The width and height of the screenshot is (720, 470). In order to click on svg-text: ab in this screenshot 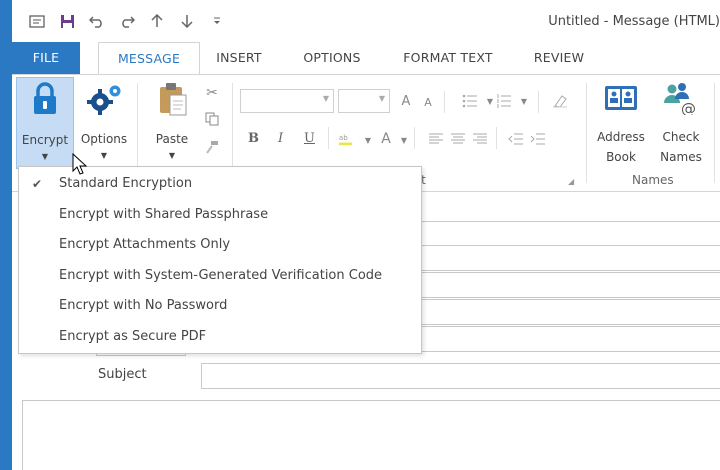, I will do `click(343, 137)`.